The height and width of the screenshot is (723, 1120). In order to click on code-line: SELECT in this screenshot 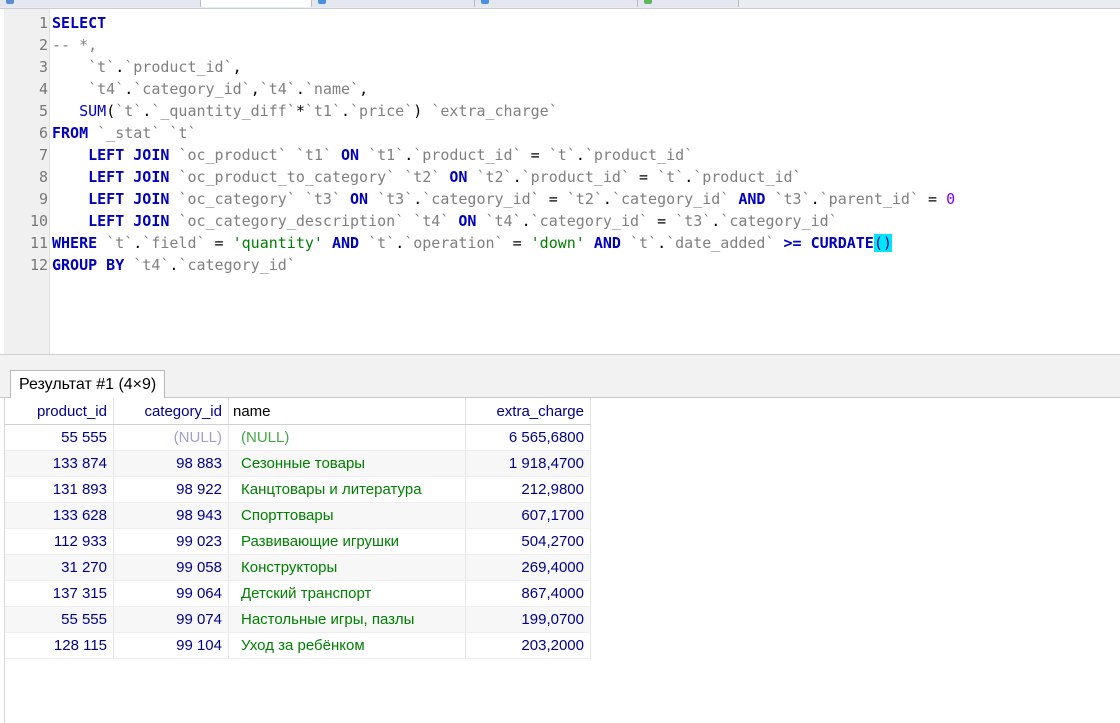, I will do `click(79, 23)`.